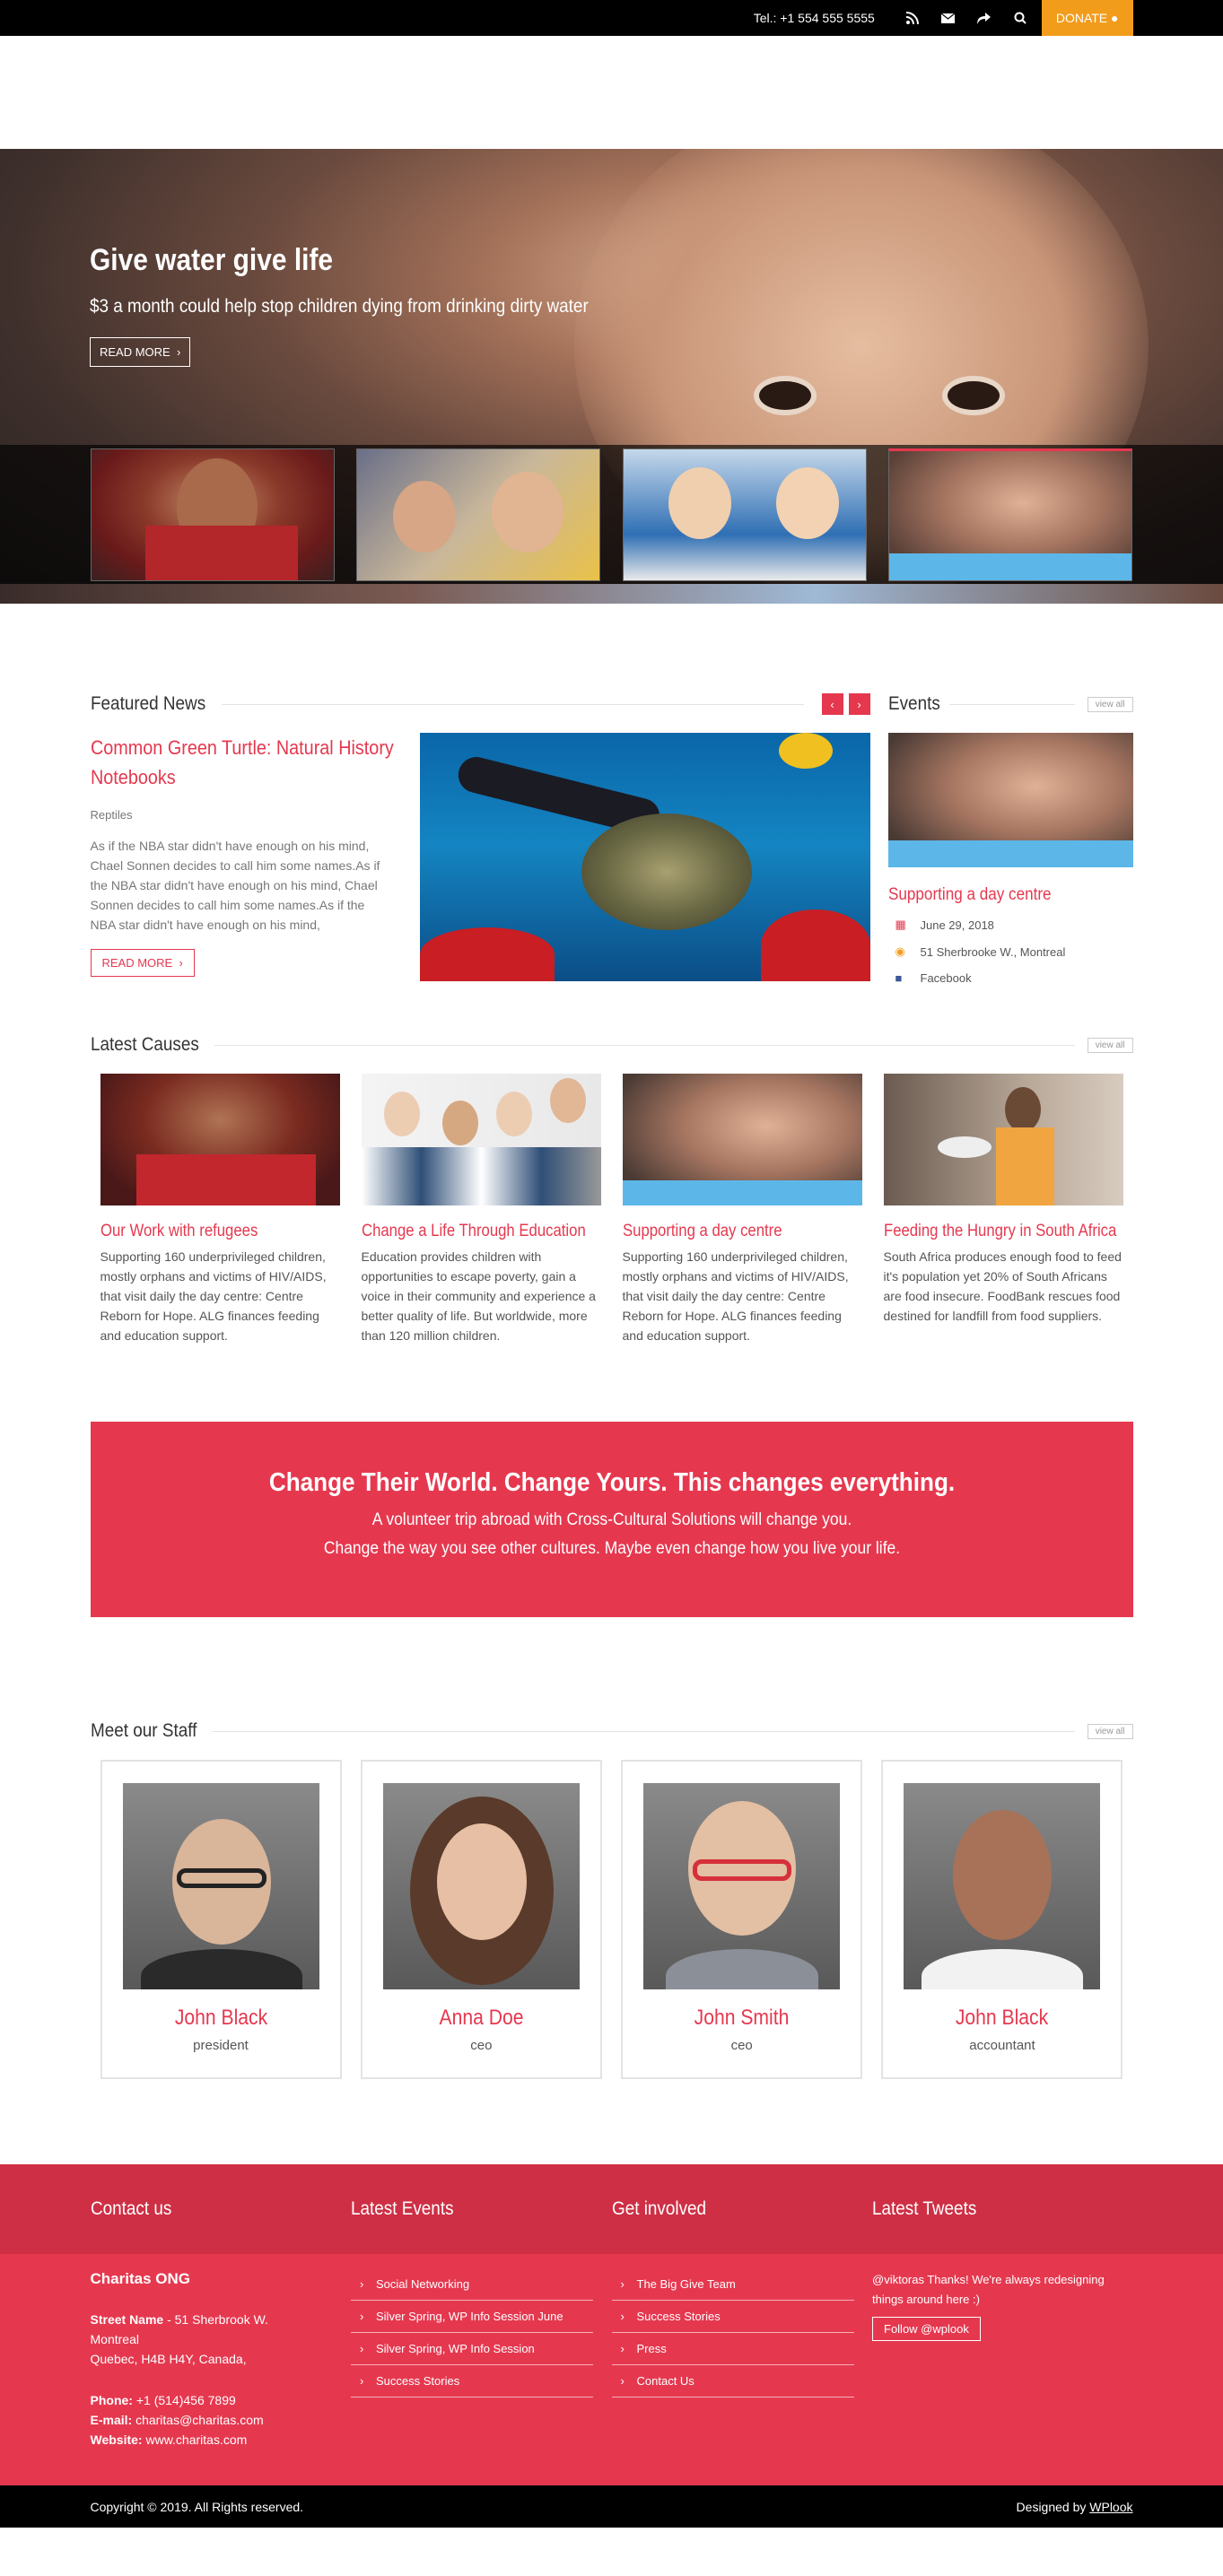  Describe the element at coordinates (984, 18) in the screenshot. I see `share-icon` at that location.